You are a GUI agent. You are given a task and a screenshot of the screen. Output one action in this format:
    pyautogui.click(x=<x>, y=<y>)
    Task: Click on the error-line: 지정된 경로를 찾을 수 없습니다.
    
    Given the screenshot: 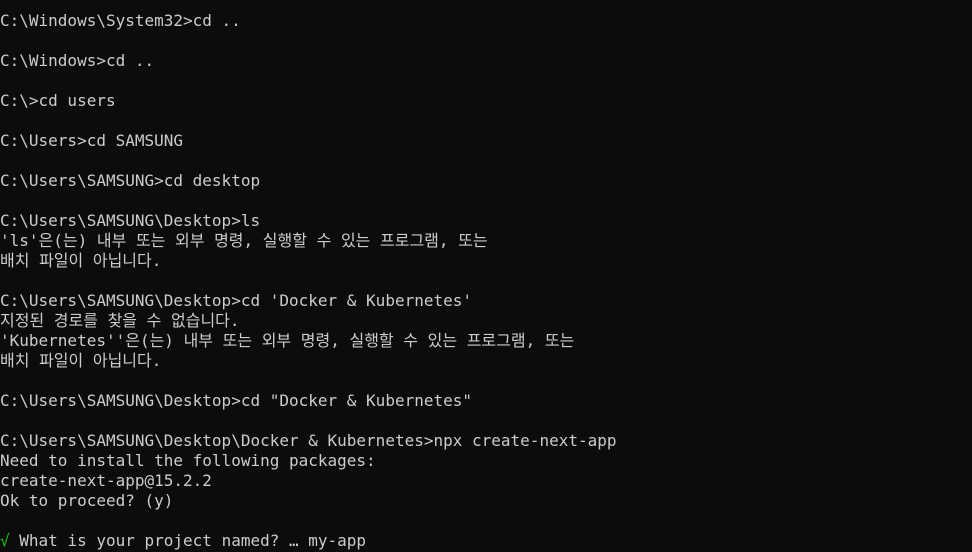 What is the action you would take?
    pyautogui.click(x=120, y=320)
    